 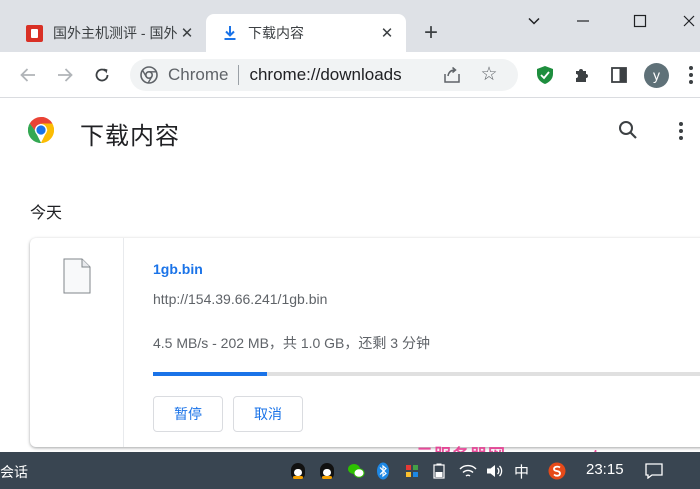 What do you see at coordinates (291, 343) in the screenshot?
I see `download-status: 4.5 MB/s - 202 MB，共 1.0 GB，还剩 3 分钟` at bounding box center [291, 343].